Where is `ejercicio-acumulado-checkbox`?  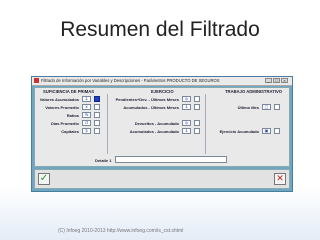 ejercicio-acumulado-checkbox is located at coordinates (277, 131).